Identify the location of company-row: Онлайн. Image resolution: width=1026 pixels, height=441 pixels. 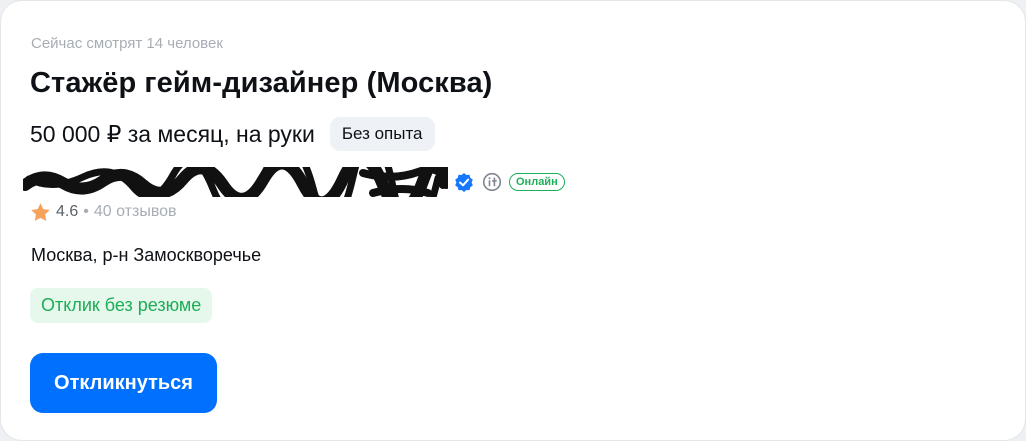
(294, 182).